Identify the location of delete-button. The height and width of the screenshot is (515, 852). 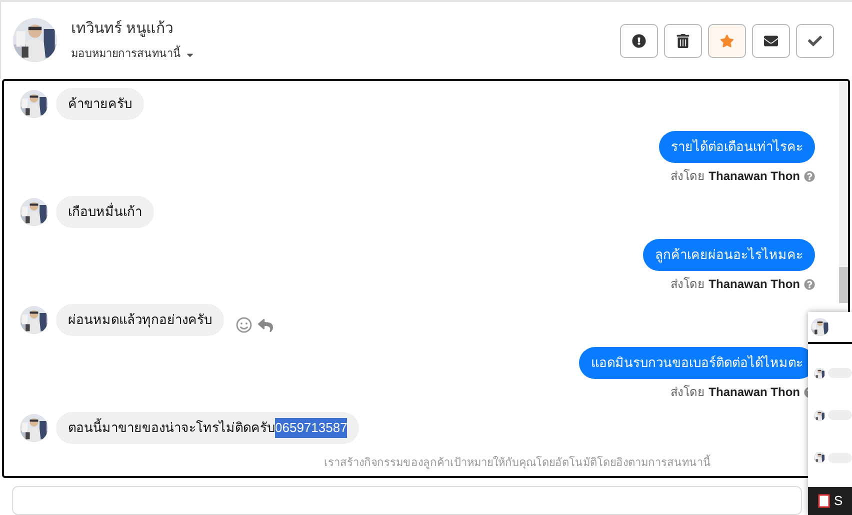
(683, 41).